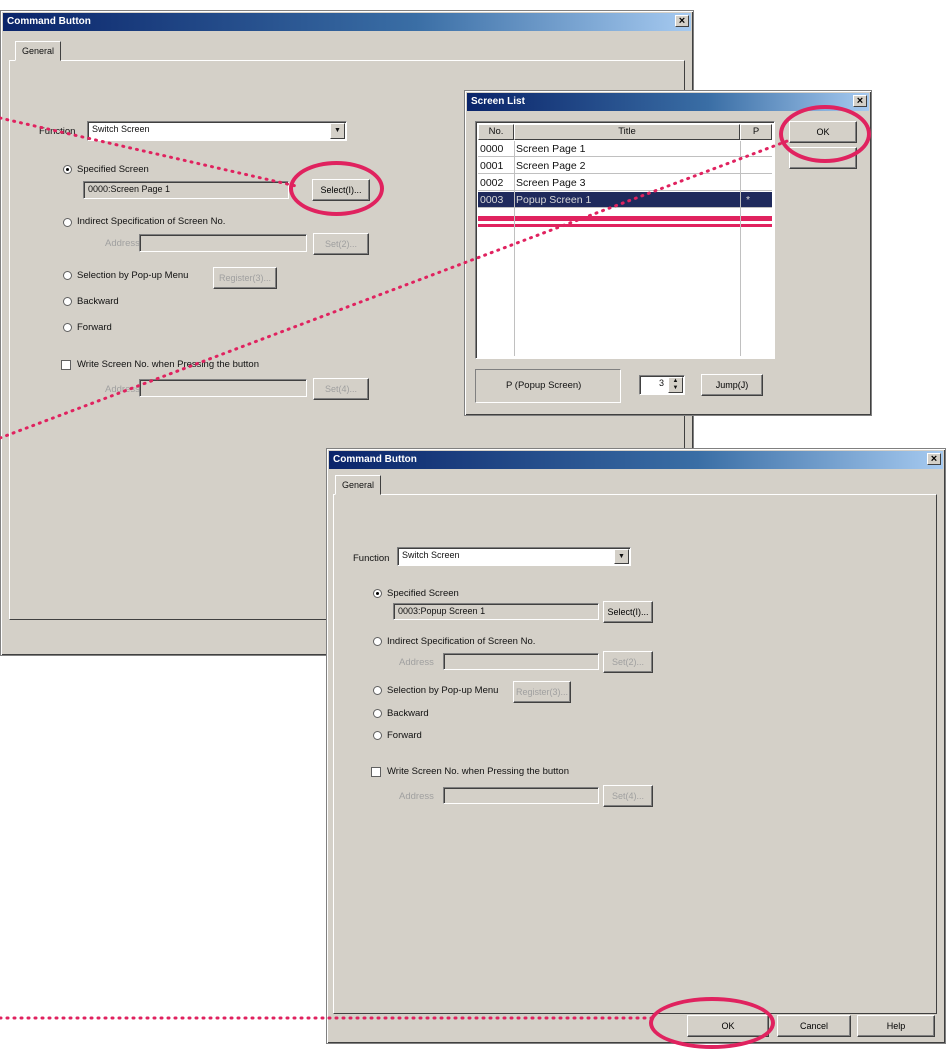 The height and width of the screenshot is (1049, 946). What do you see at coordinates (492, 183) in the screenshot?
I see `row-no: 0002` at bounding box center [492, 183].